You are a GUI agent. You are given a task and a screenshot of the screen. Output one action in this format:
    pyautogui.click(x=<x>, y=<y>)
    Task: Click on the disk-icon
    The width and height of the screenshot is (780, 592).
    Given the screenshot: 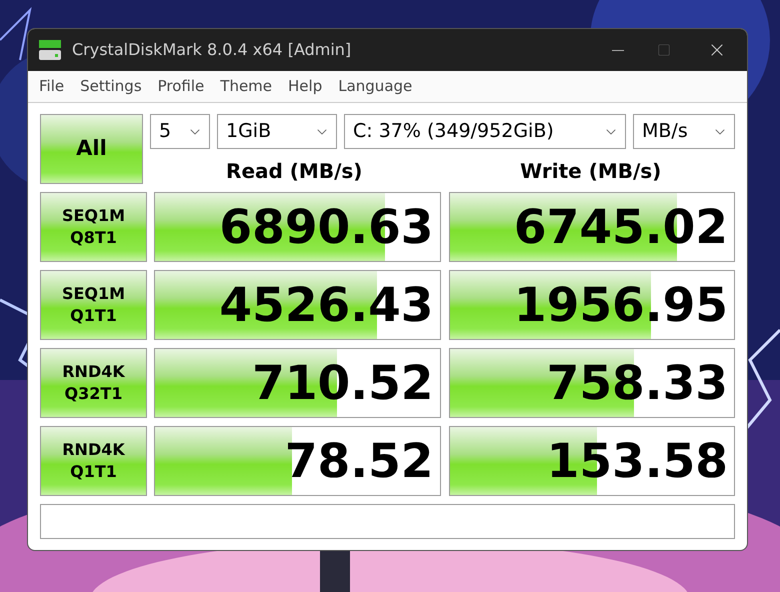 What is the action you would take?
    pyautogui.click(x=50, y=50)
    